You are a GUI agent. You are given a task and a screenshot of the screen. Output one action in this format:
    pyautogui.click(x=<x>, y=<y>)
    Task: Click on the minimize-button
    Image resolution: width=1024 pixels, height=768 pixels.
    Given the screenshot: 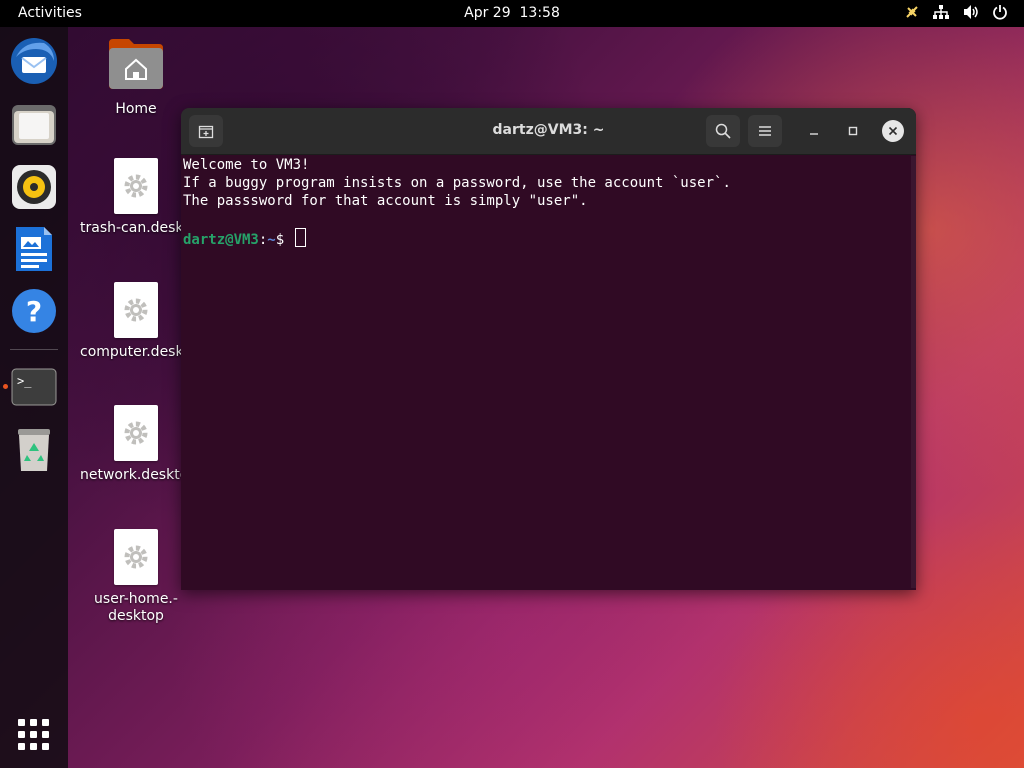 What is the action you would take?
    pyautogui.click(x=814, y=131)
    